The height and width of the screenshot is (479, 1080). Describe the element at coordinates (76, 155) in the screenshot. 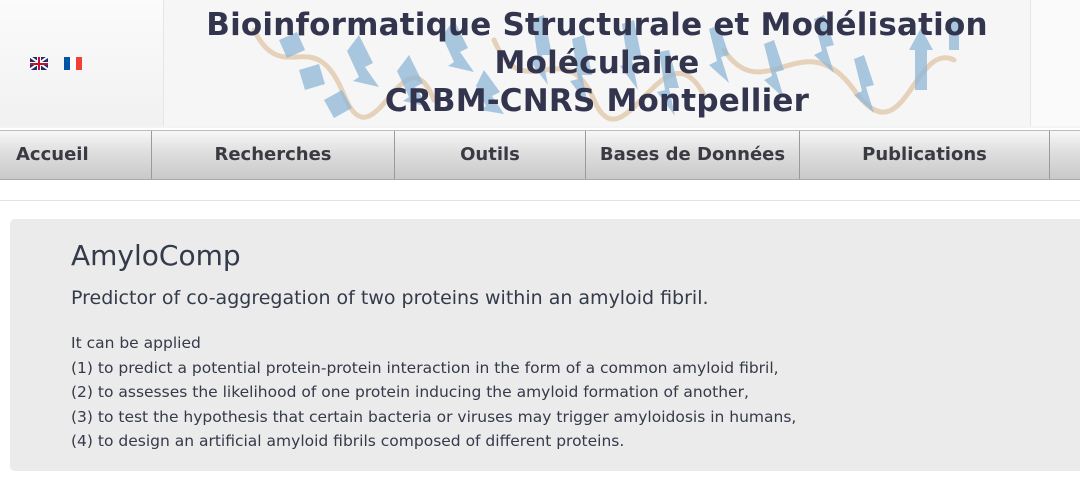

I see `nav-item-accueil: Accueil` at that location.